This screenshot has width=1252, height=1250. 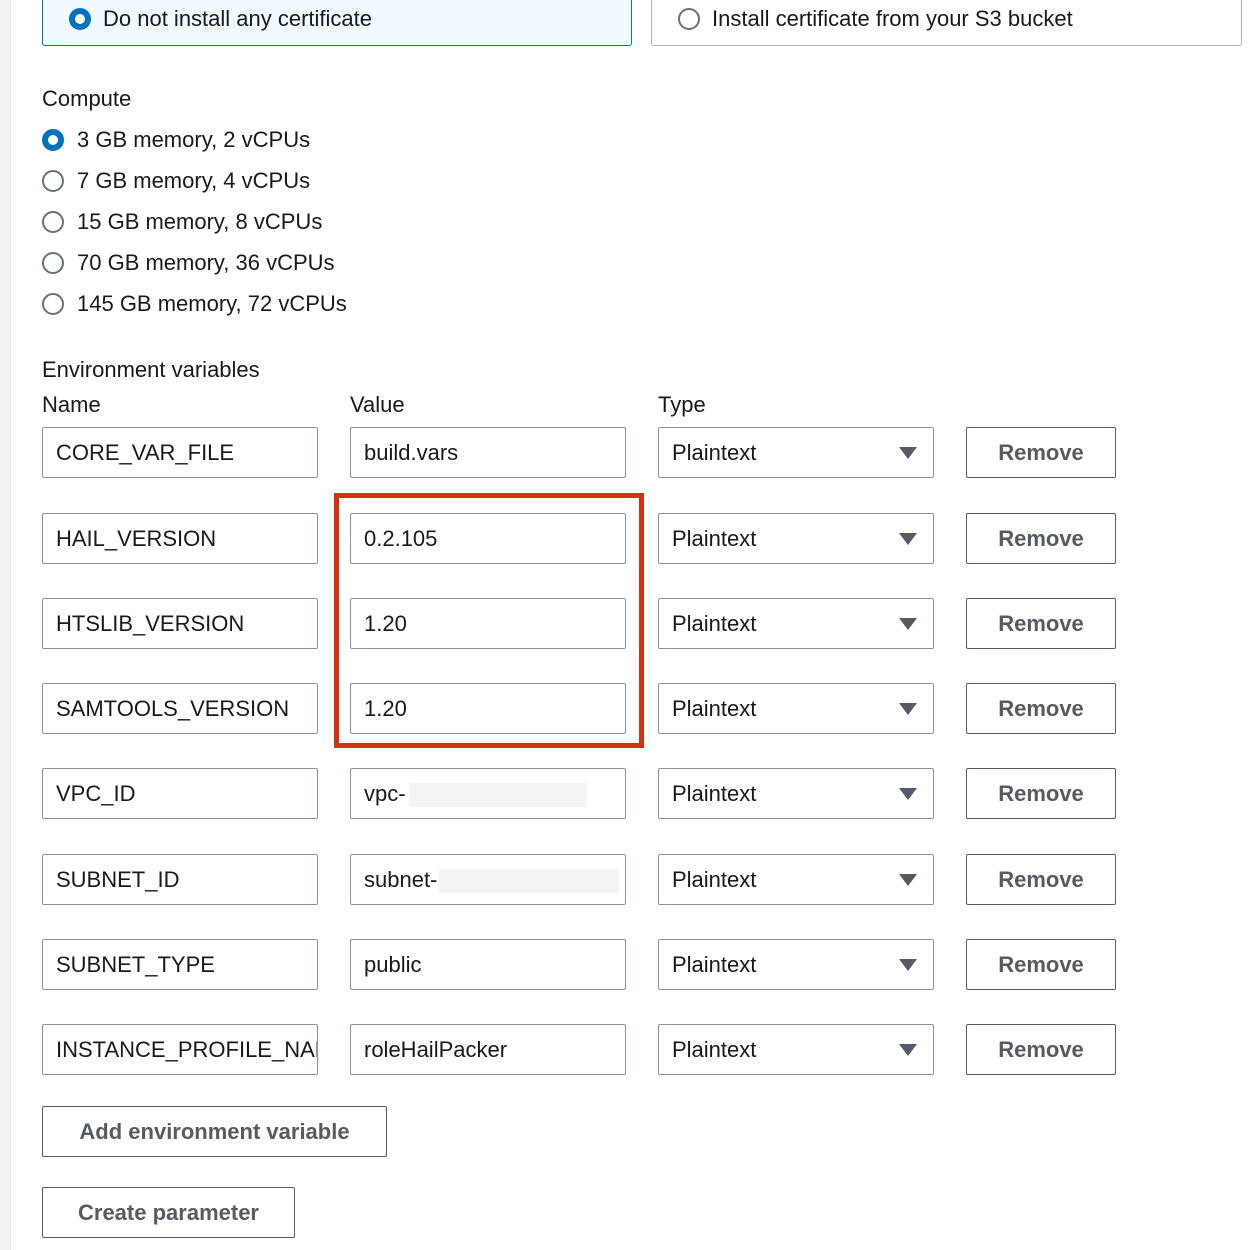 I want to click on env-value-text: roleHailPacker, so click(x=436, y=1049).